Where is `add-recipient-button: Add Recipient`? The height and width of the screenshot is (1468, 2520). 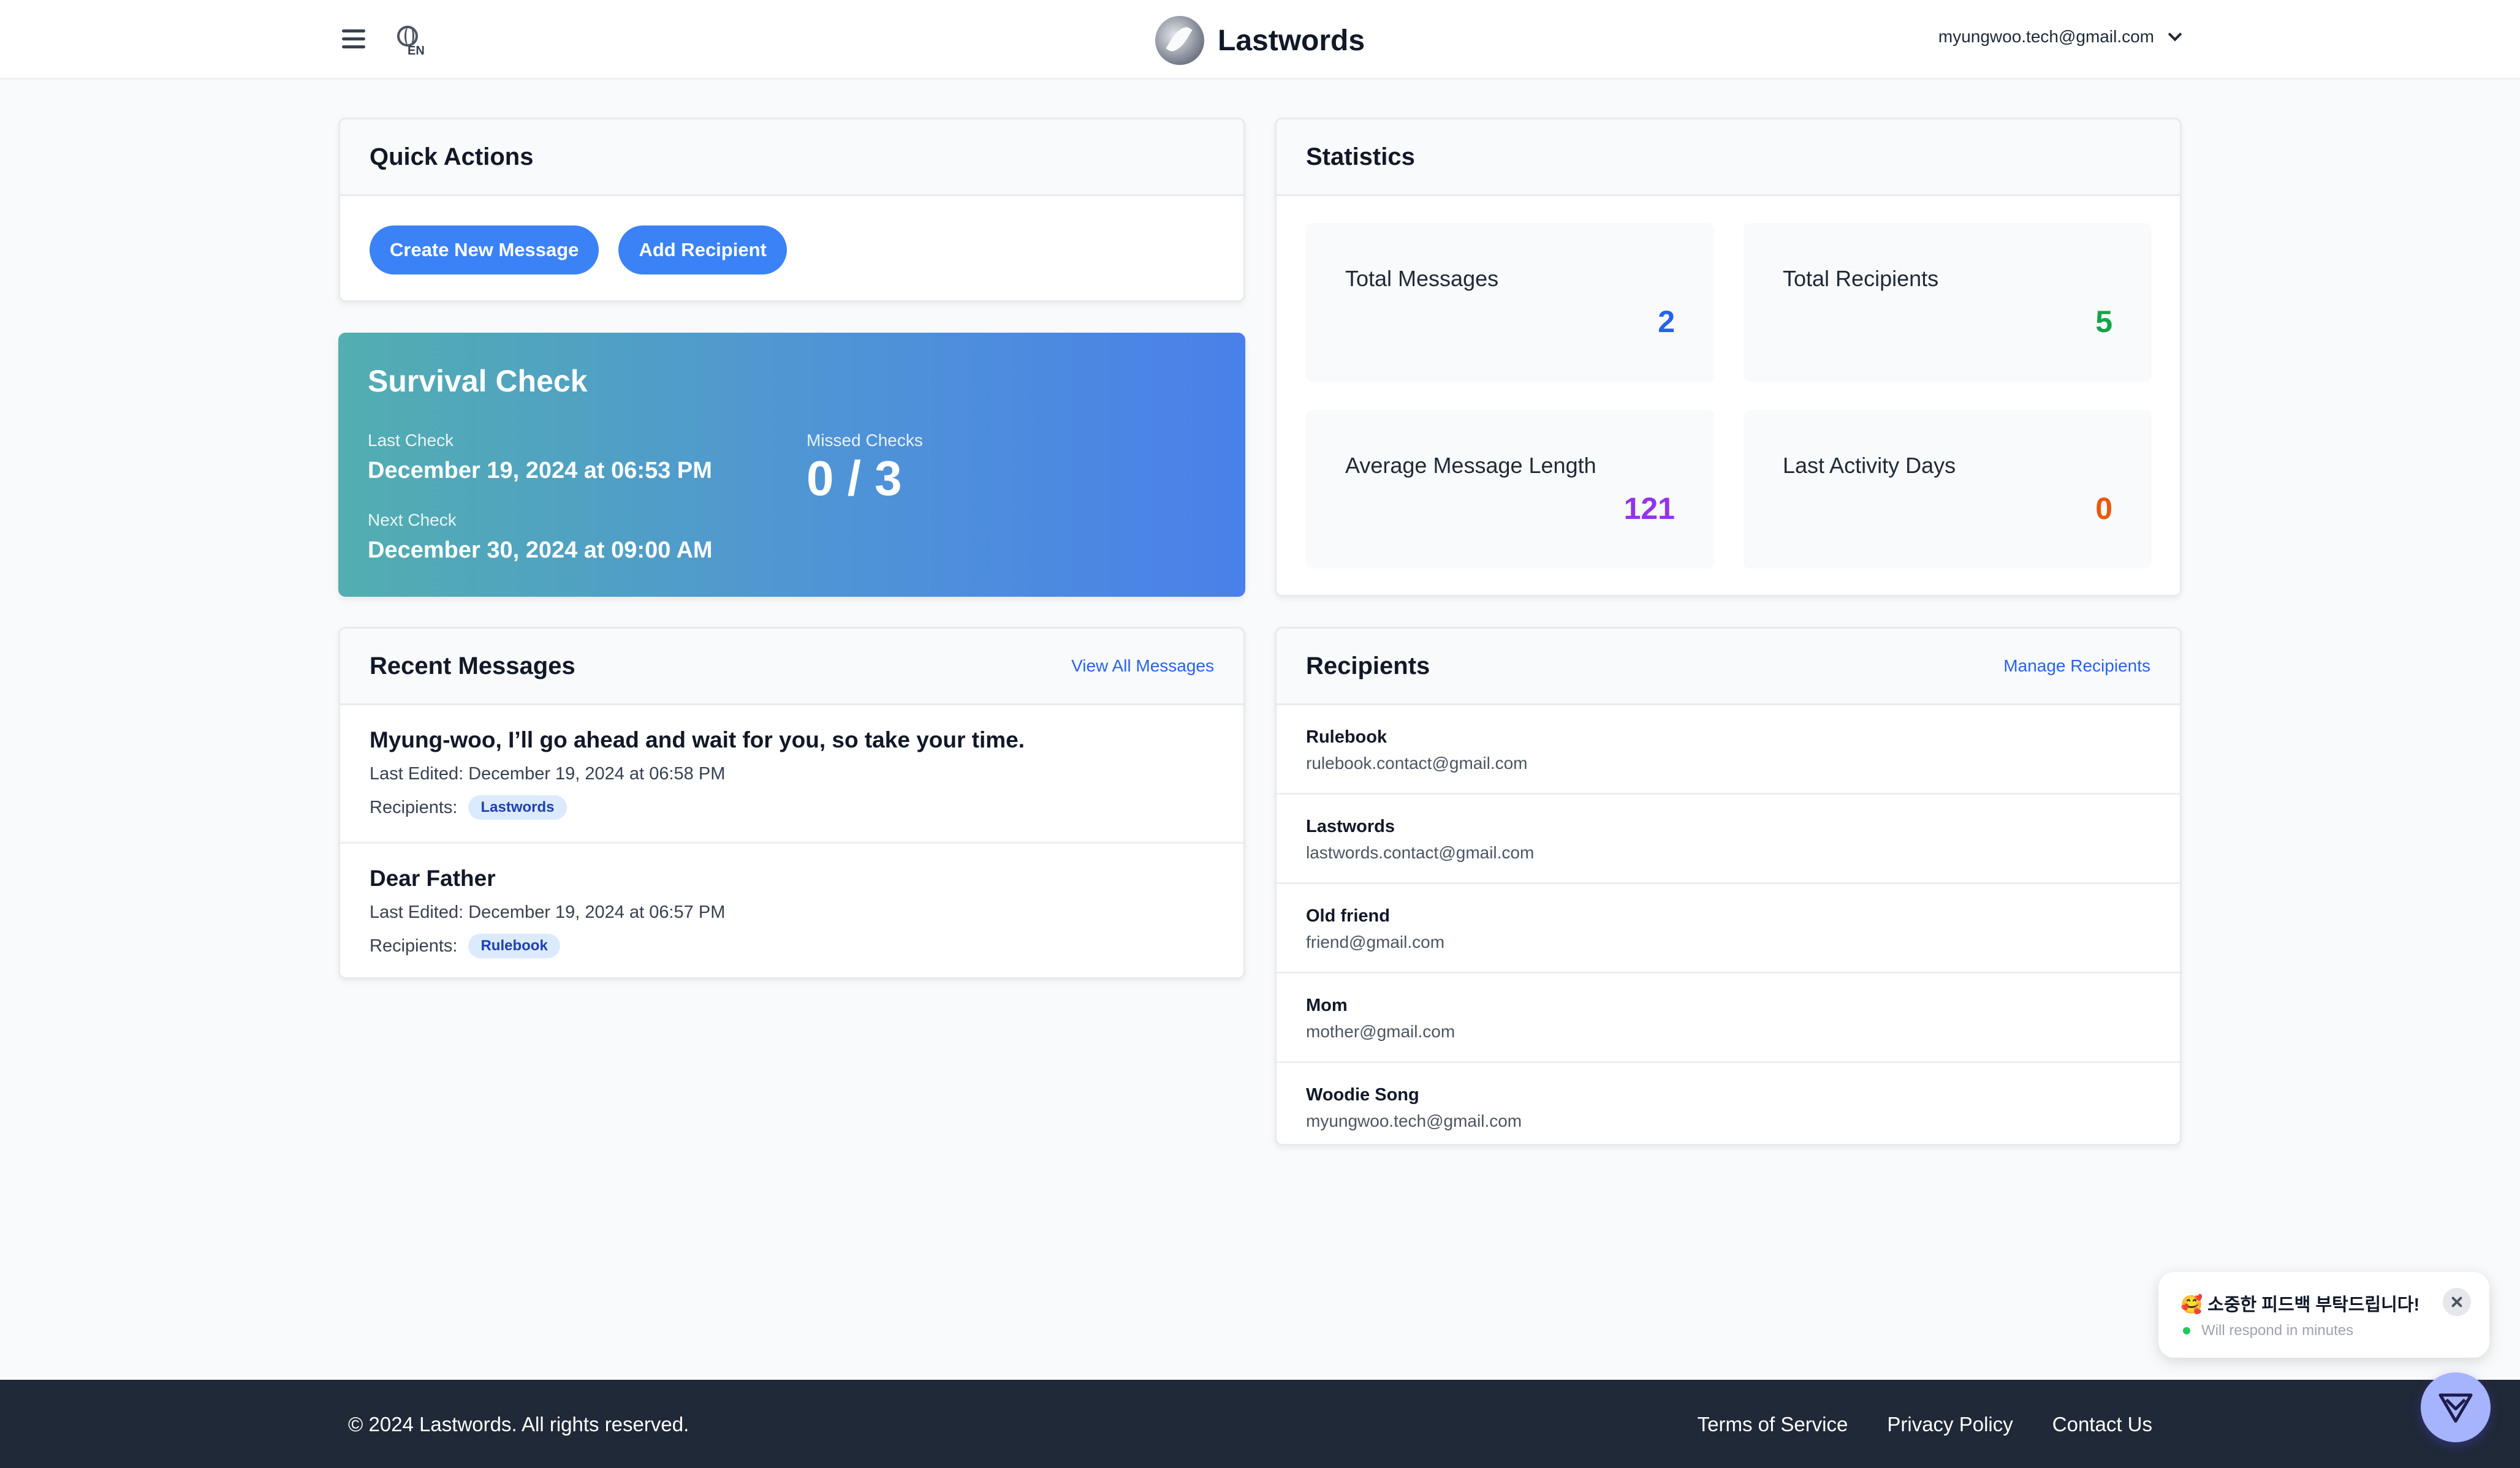
add-recipient-button: Add Recipient is located at coordinates (702, 249).